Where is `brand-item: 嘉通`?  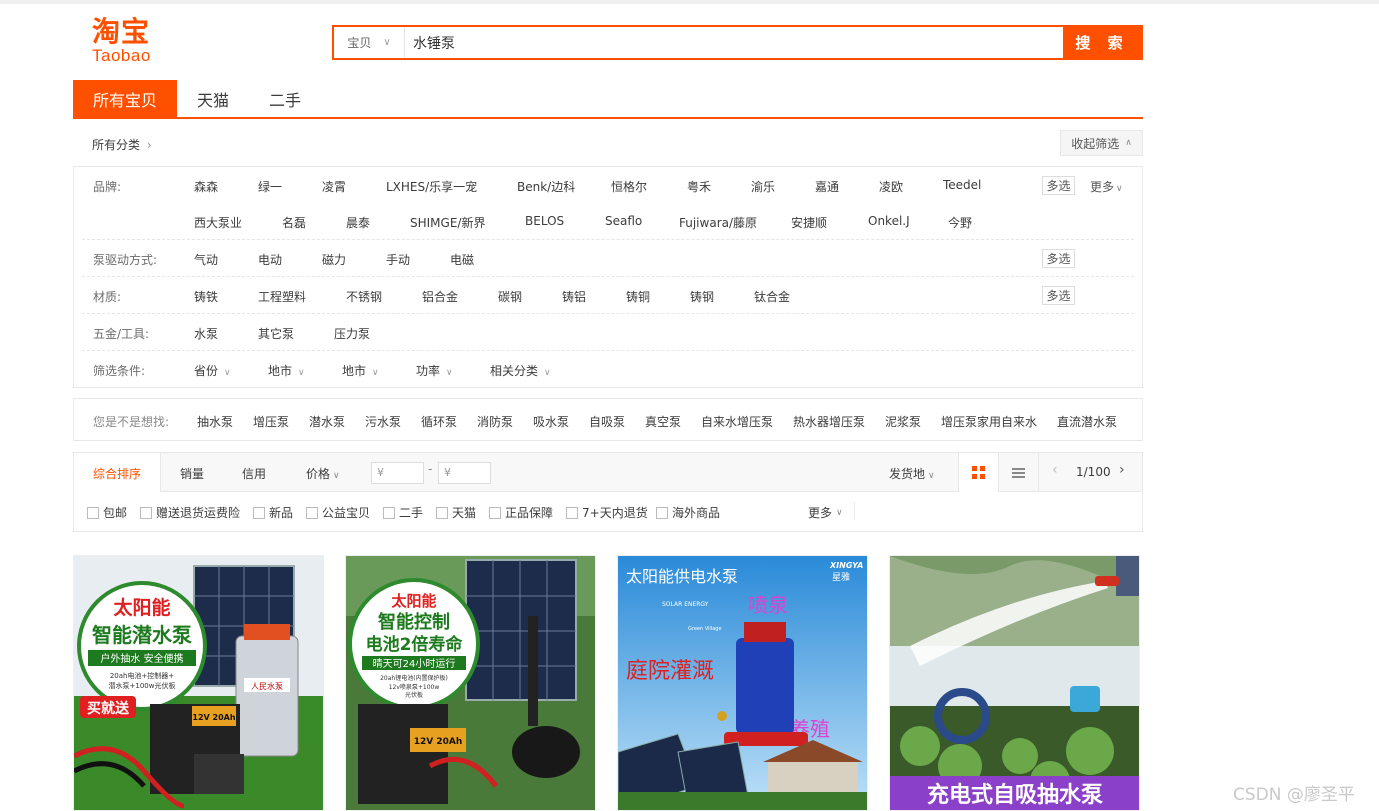
brand-item: 嘉通 is located at coordinates (827, 186).